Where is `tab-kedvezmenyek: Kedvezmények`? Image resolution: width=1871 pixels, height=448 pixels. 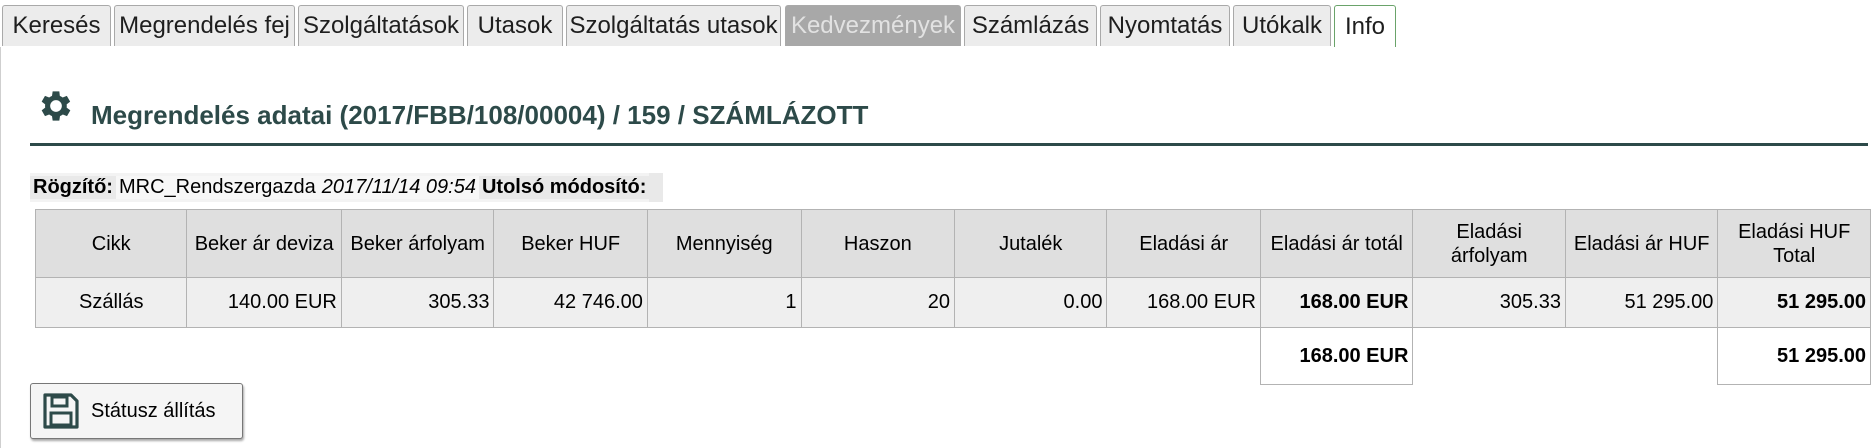 tab-kedvezmenyek: Kedvezmények is located at coordinates (873, 25).